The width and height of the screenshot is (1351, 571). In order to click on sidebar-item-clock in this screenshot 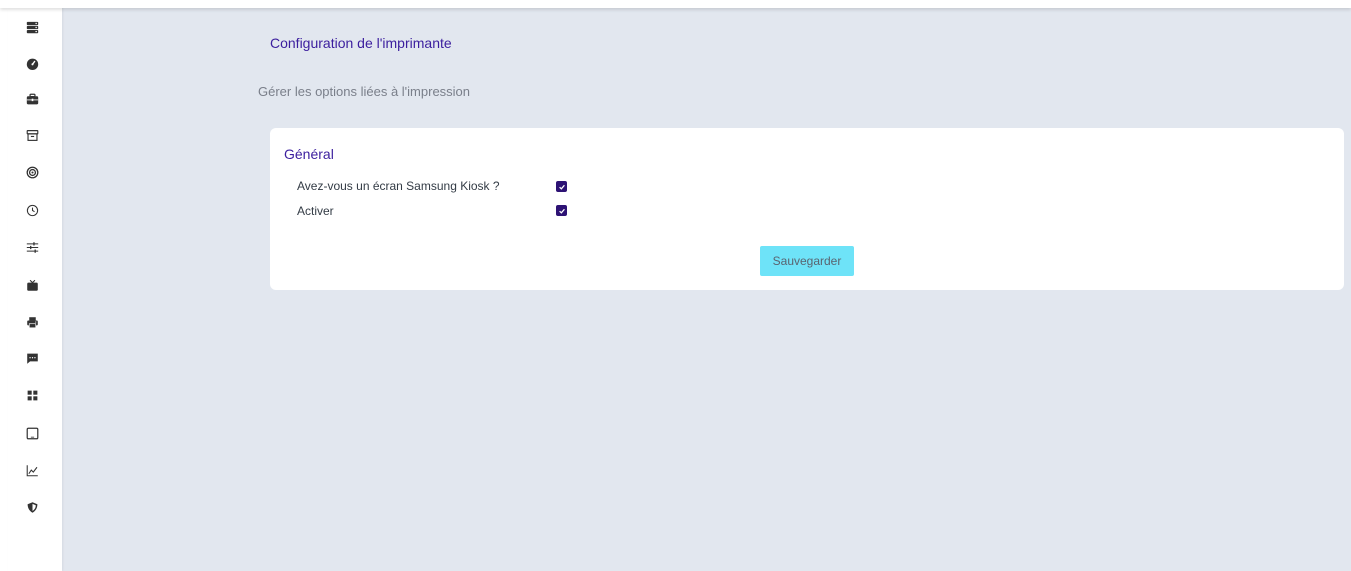, I will do `click(32, 210)`.